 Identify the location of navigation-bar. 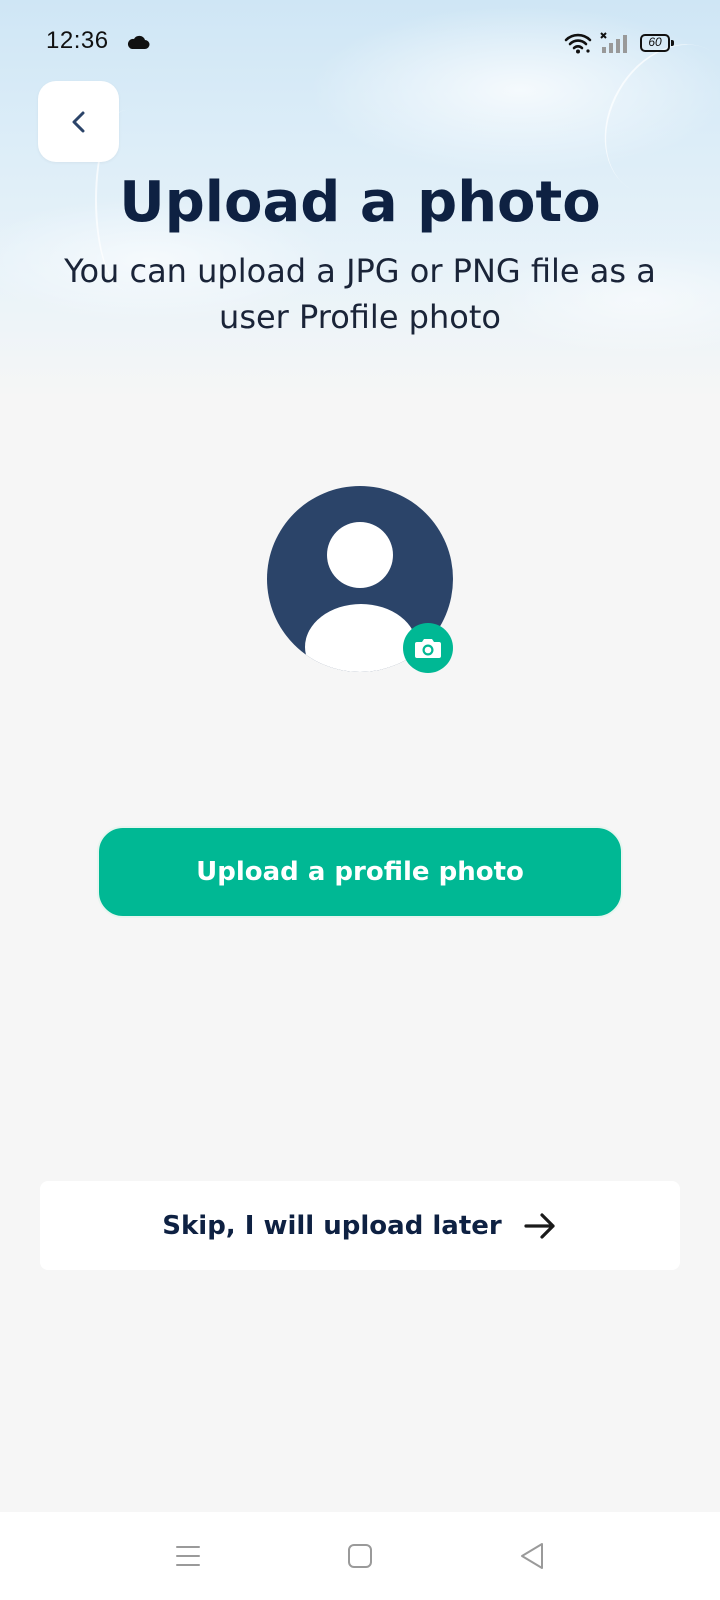
(360, 1556).